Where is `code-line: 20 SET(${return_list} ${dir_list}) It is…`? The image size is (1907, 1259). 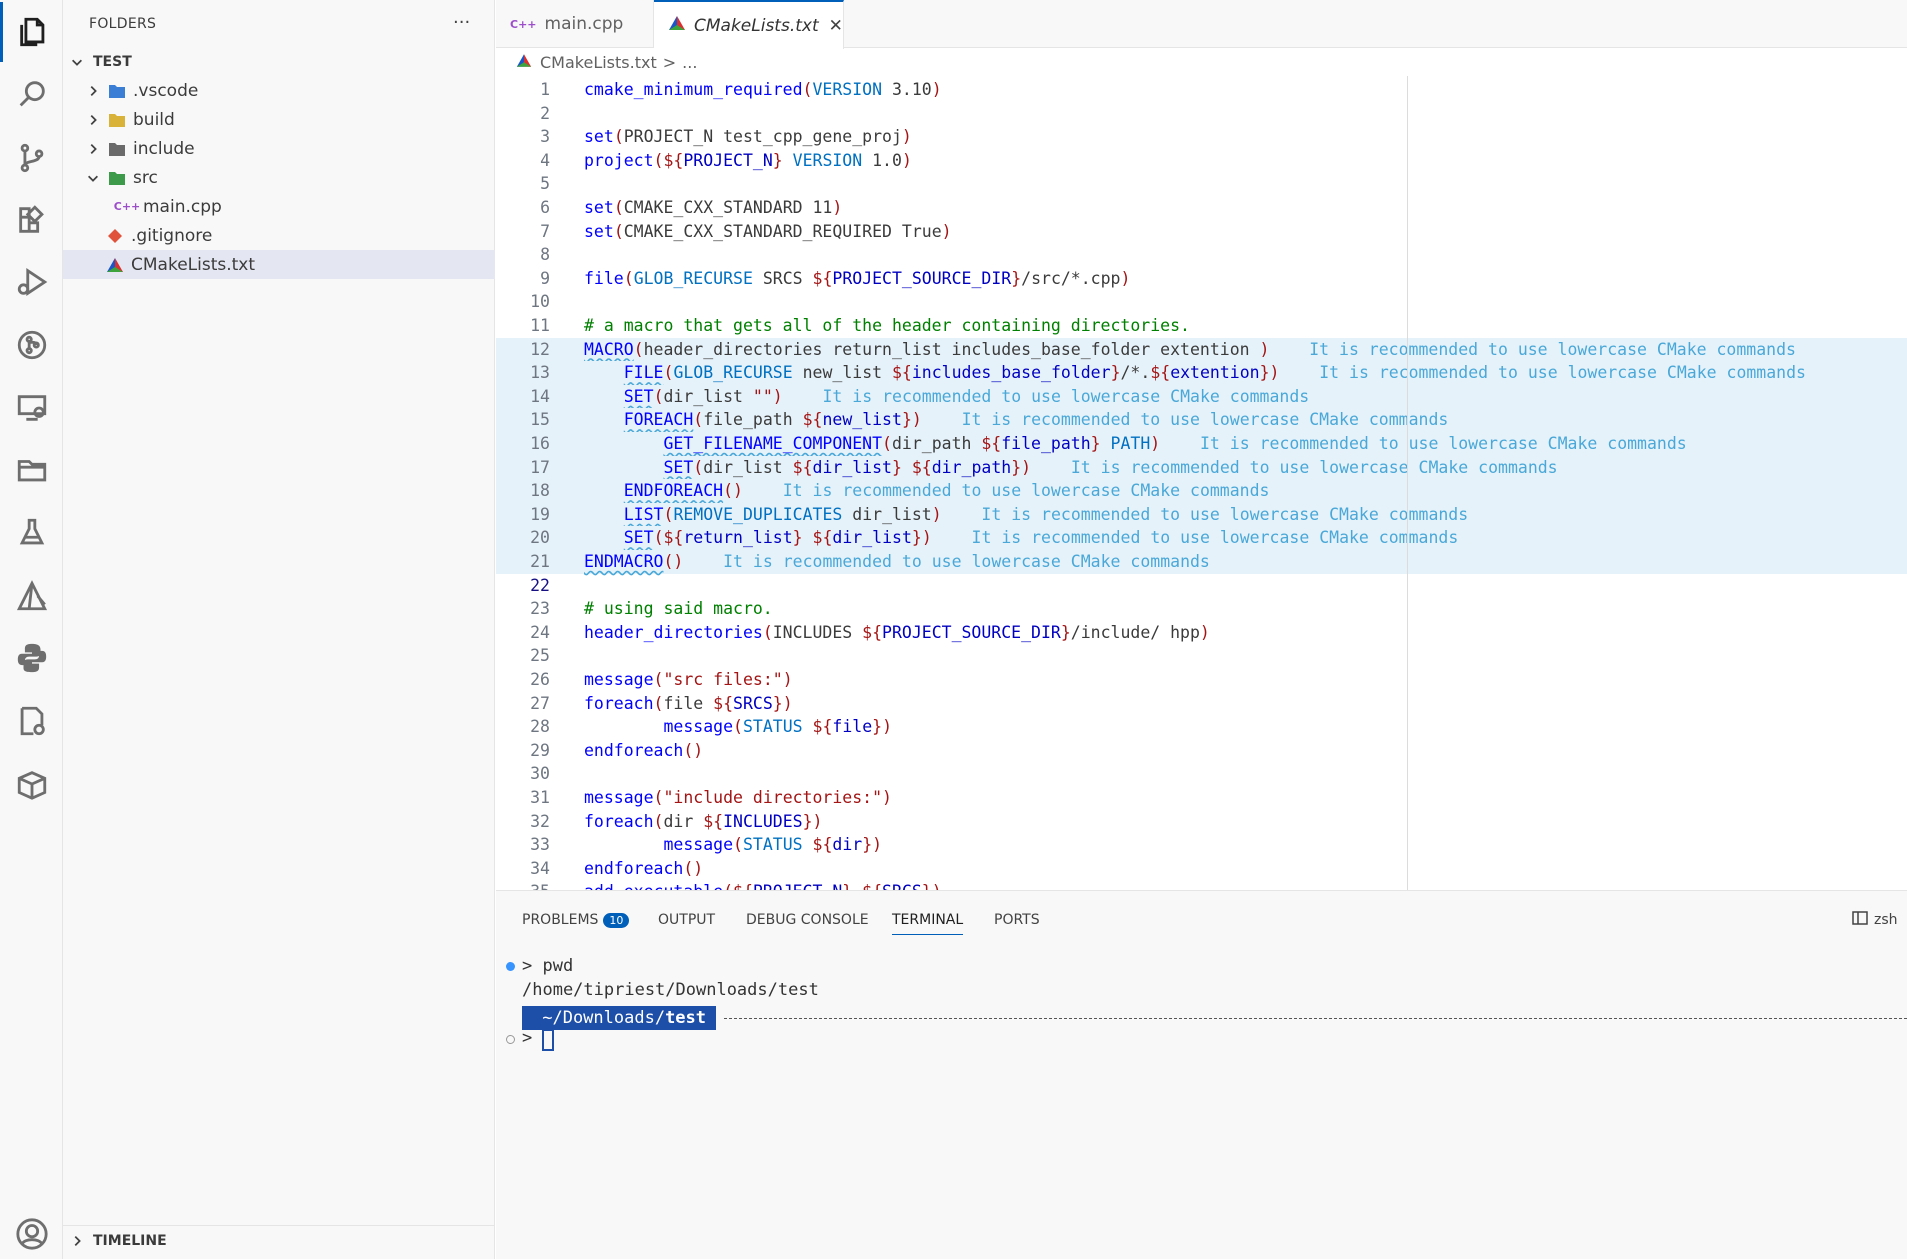
code-line: 20 SET(${return_list} ${dir_list}) It is… is located at coordinates (1201, 538).